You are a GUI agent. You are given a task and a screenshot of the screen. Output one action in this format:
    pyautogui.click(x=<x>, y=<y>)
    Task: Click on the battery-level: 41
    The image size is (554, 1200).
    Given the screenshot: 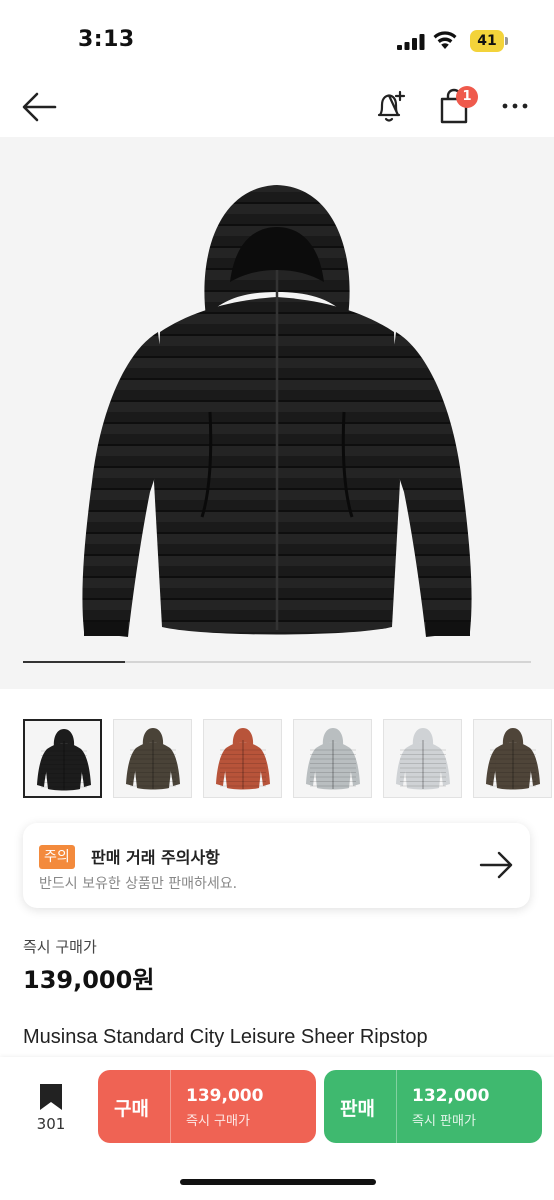 What is the action you would take?
    pyautogui.click(x=487, y=41)
    